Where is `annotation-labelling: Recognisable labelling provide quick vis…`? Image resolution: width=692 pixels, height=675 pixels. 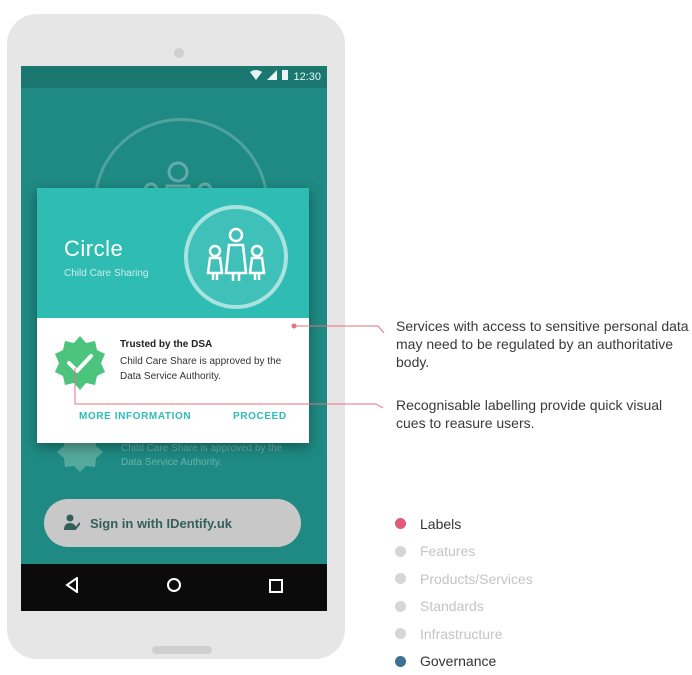 annotation-labelling: Recognisable labelling provide quick vis… is located at coordinates (541, 414).